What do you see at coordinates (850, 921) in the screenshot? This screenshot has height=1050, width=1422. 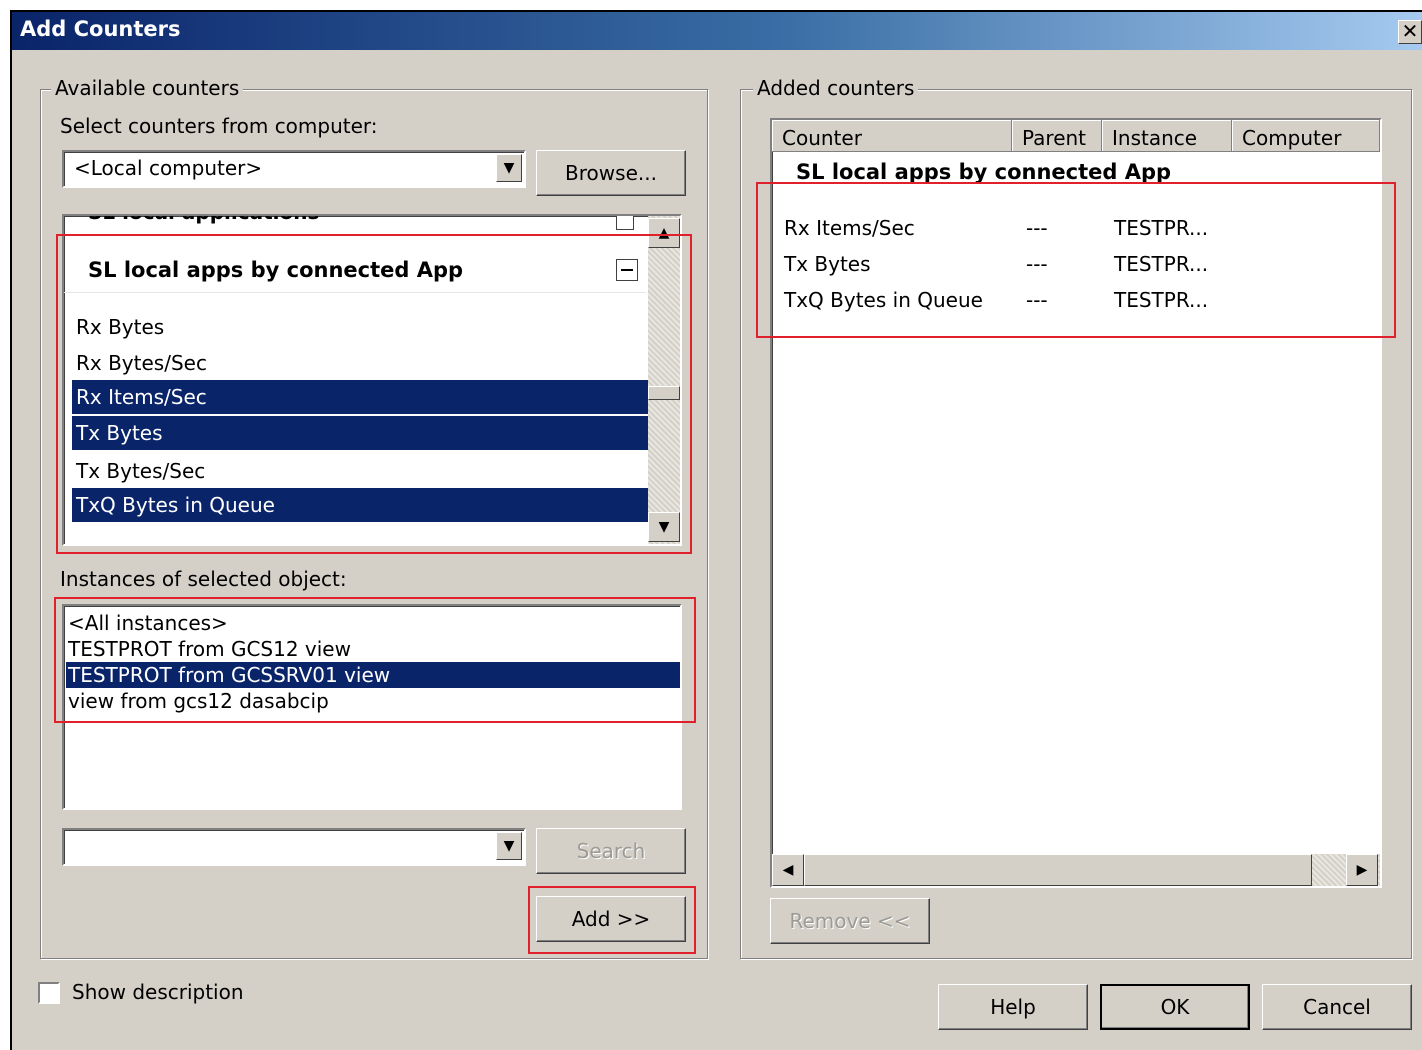 I see `remove-button: Remove <<` at bounding box center [850, 921].